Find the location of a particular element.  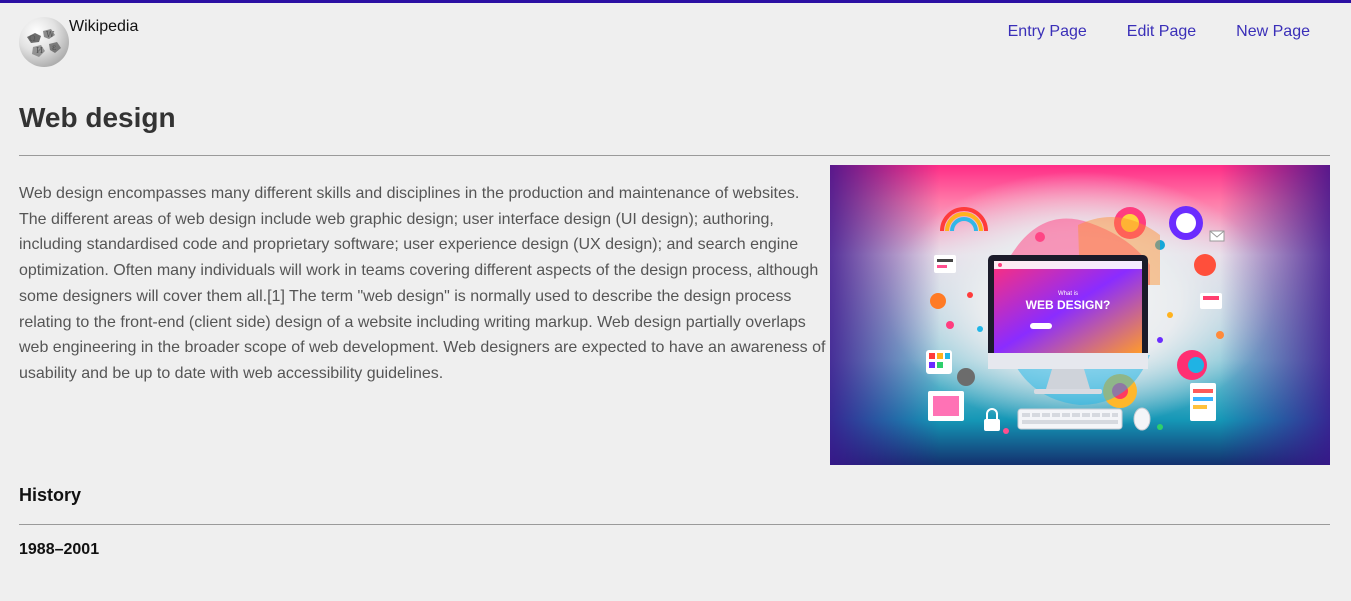

nav-new-page-link: New Page is located at coordinates (1273, 32).